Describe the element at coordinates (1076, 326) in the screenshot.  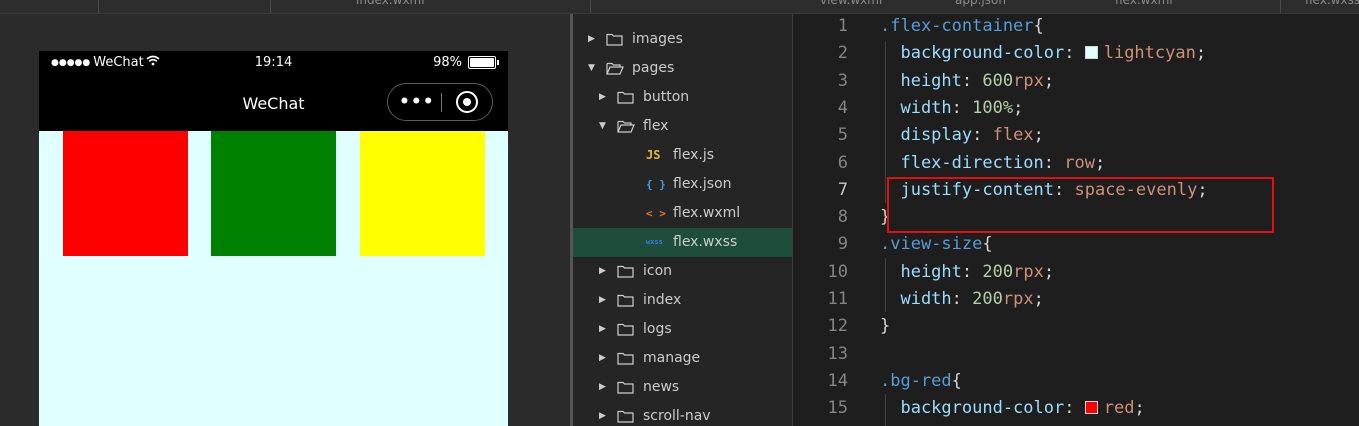
I see `code-line: 12}` at that location.